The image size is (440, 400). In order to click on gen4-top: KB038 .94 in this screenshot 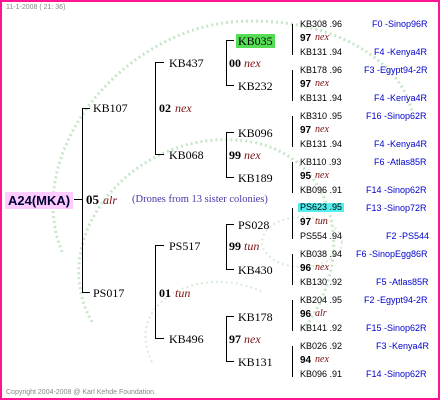, I will do `click(321, 254)`.